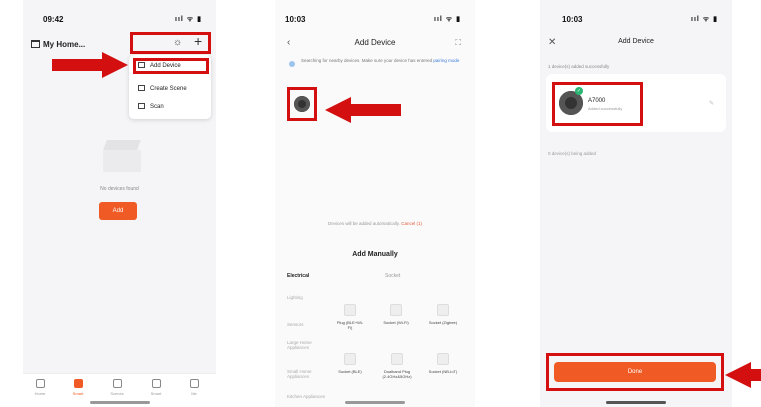  I want to click on done-button: Done, so click(635, 372).